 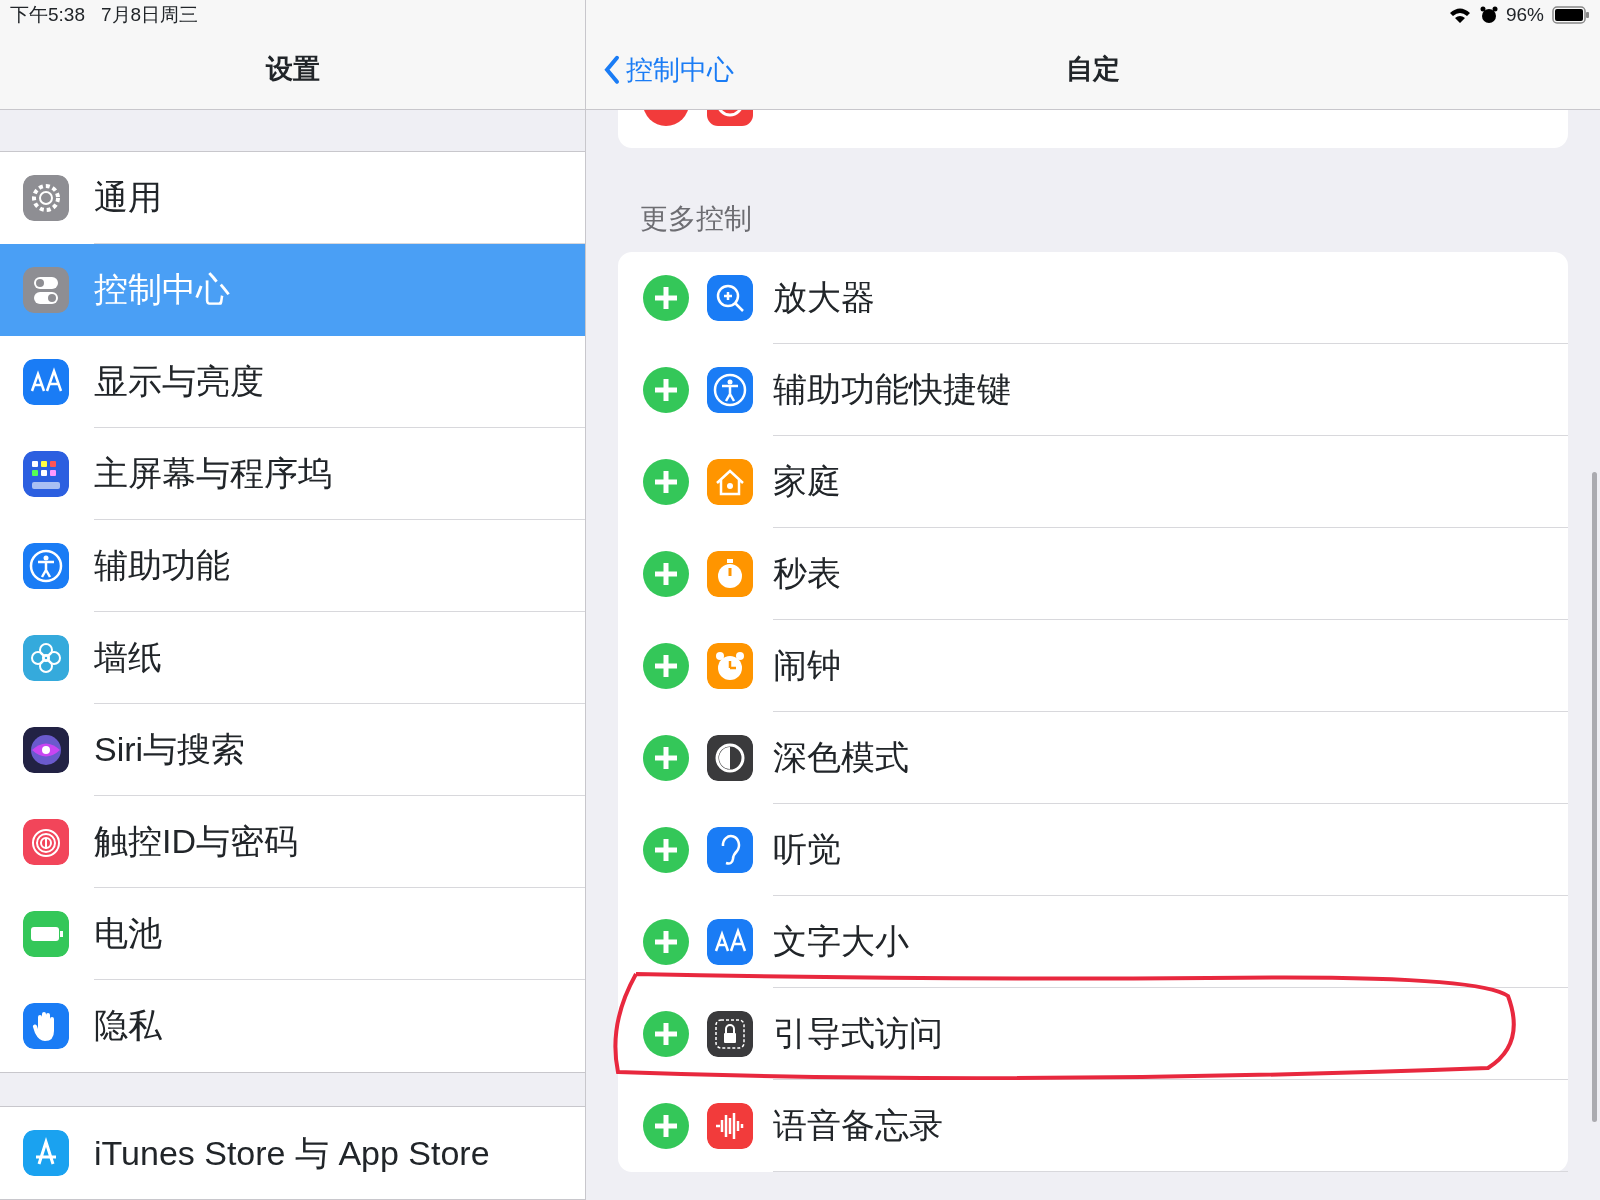 I want to click on control-label: 文字大小, so click(x=841, y=941).